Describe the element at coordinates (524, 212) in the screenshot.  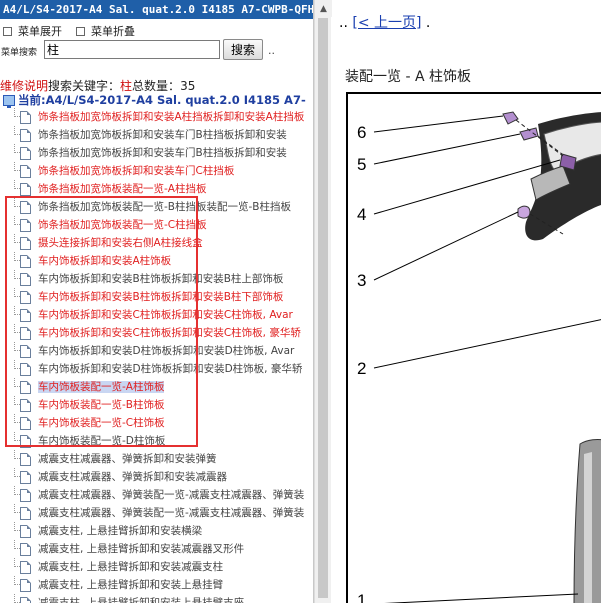
I see `part-3-clip` at that location.